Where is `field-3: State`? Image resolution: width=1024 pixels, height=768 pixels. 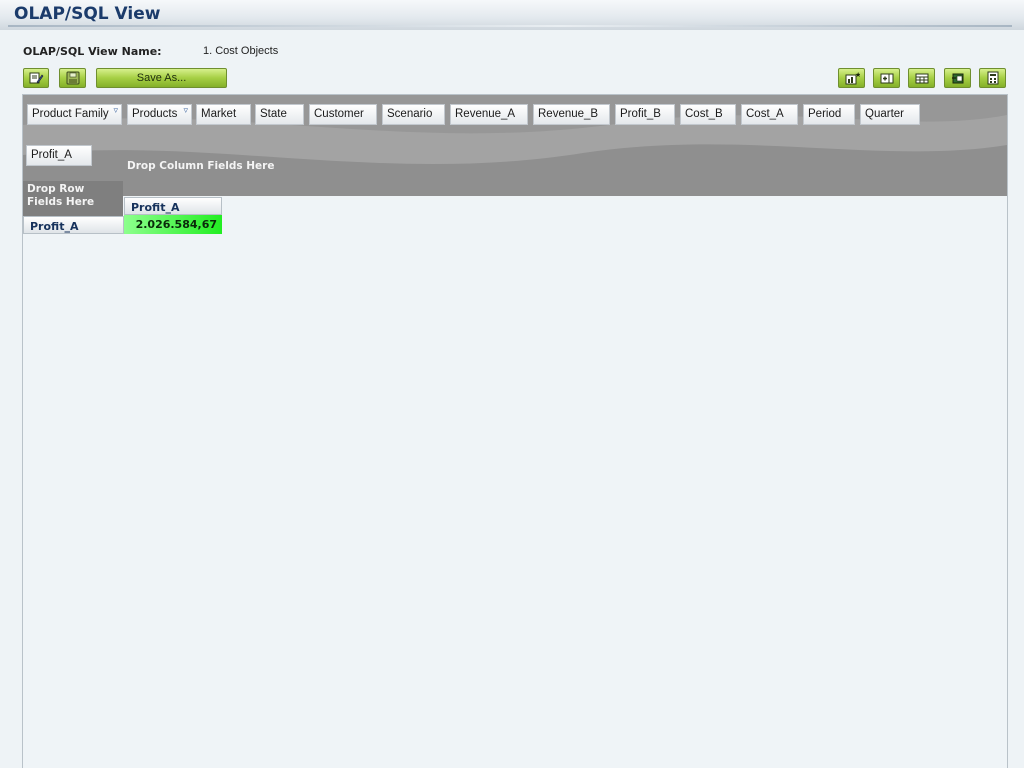
field-3: State is located at coordinates (279, 114).